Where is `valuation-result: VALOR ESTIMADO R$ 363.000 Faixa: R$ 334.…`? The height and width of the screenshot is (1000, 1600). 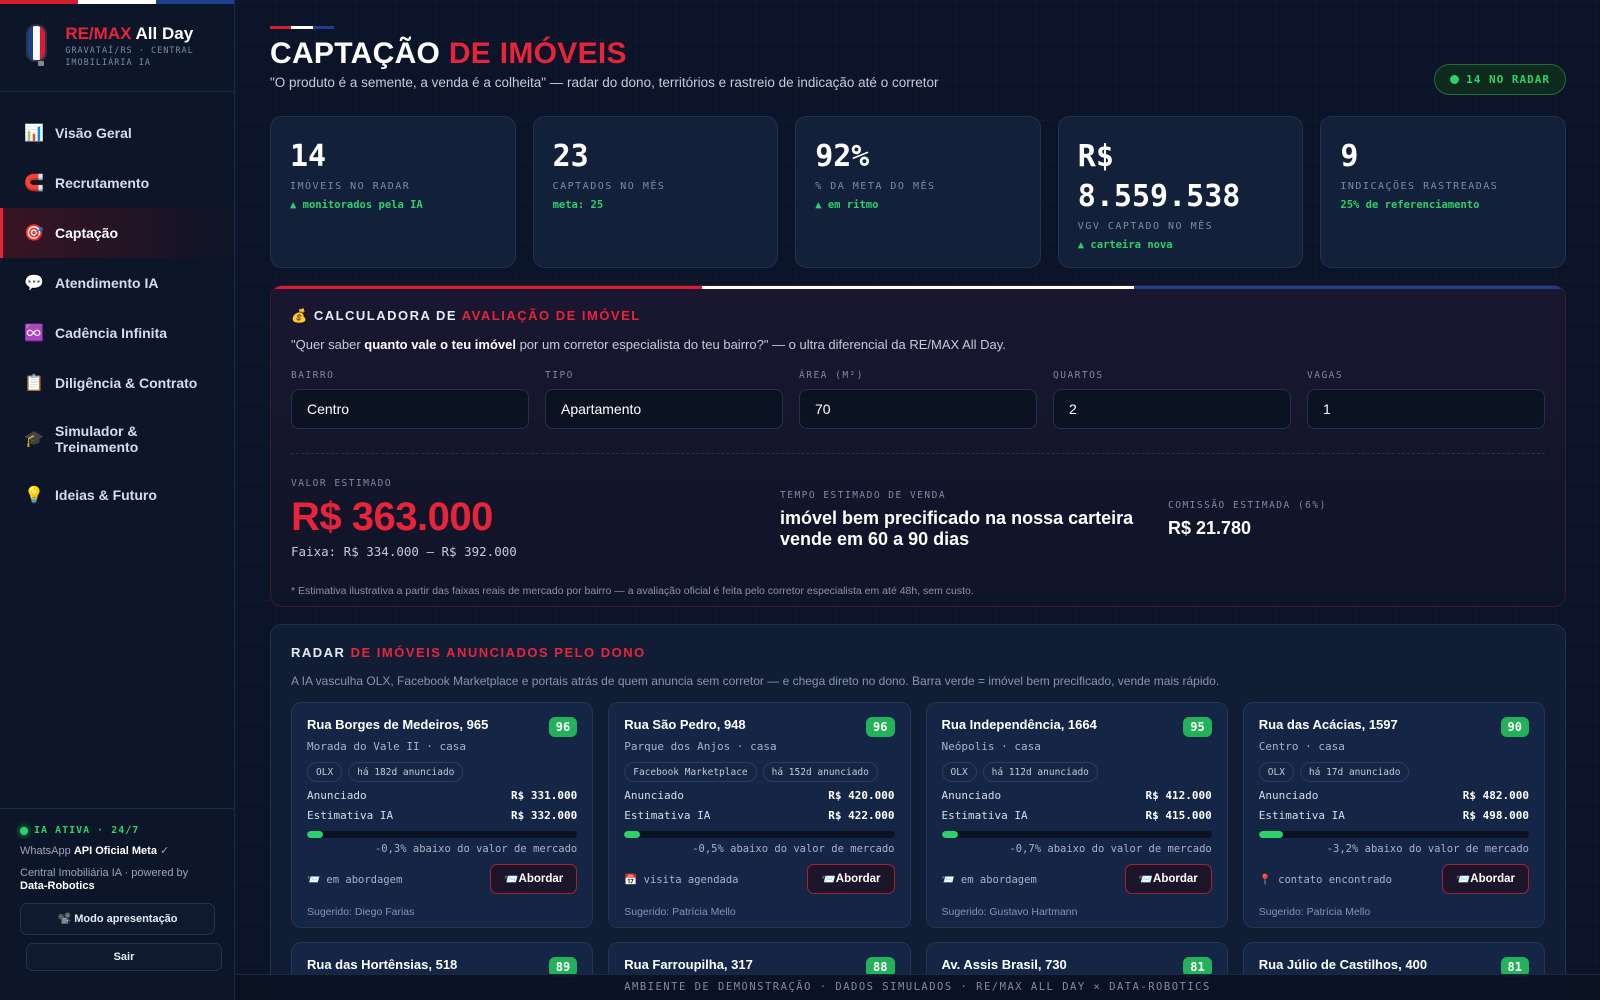
valuation-result: VALOR ESTIMADO R$ 363.000 Faixa: R$ 334.… is located at coordinates (918, 528).